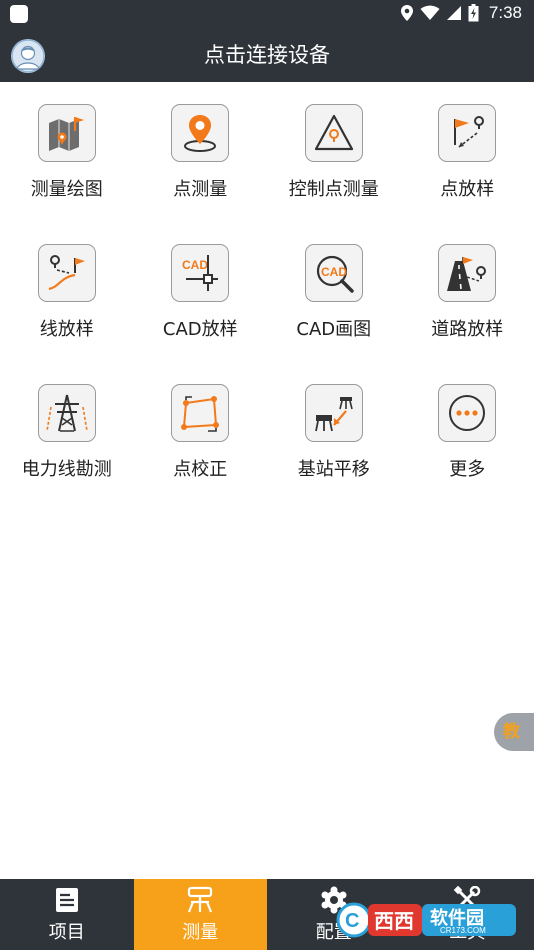 Image resolution: width=534 pixels, height=950 pixels. I want to click on tool-control-point: 控制点测量, so click(334, 170).